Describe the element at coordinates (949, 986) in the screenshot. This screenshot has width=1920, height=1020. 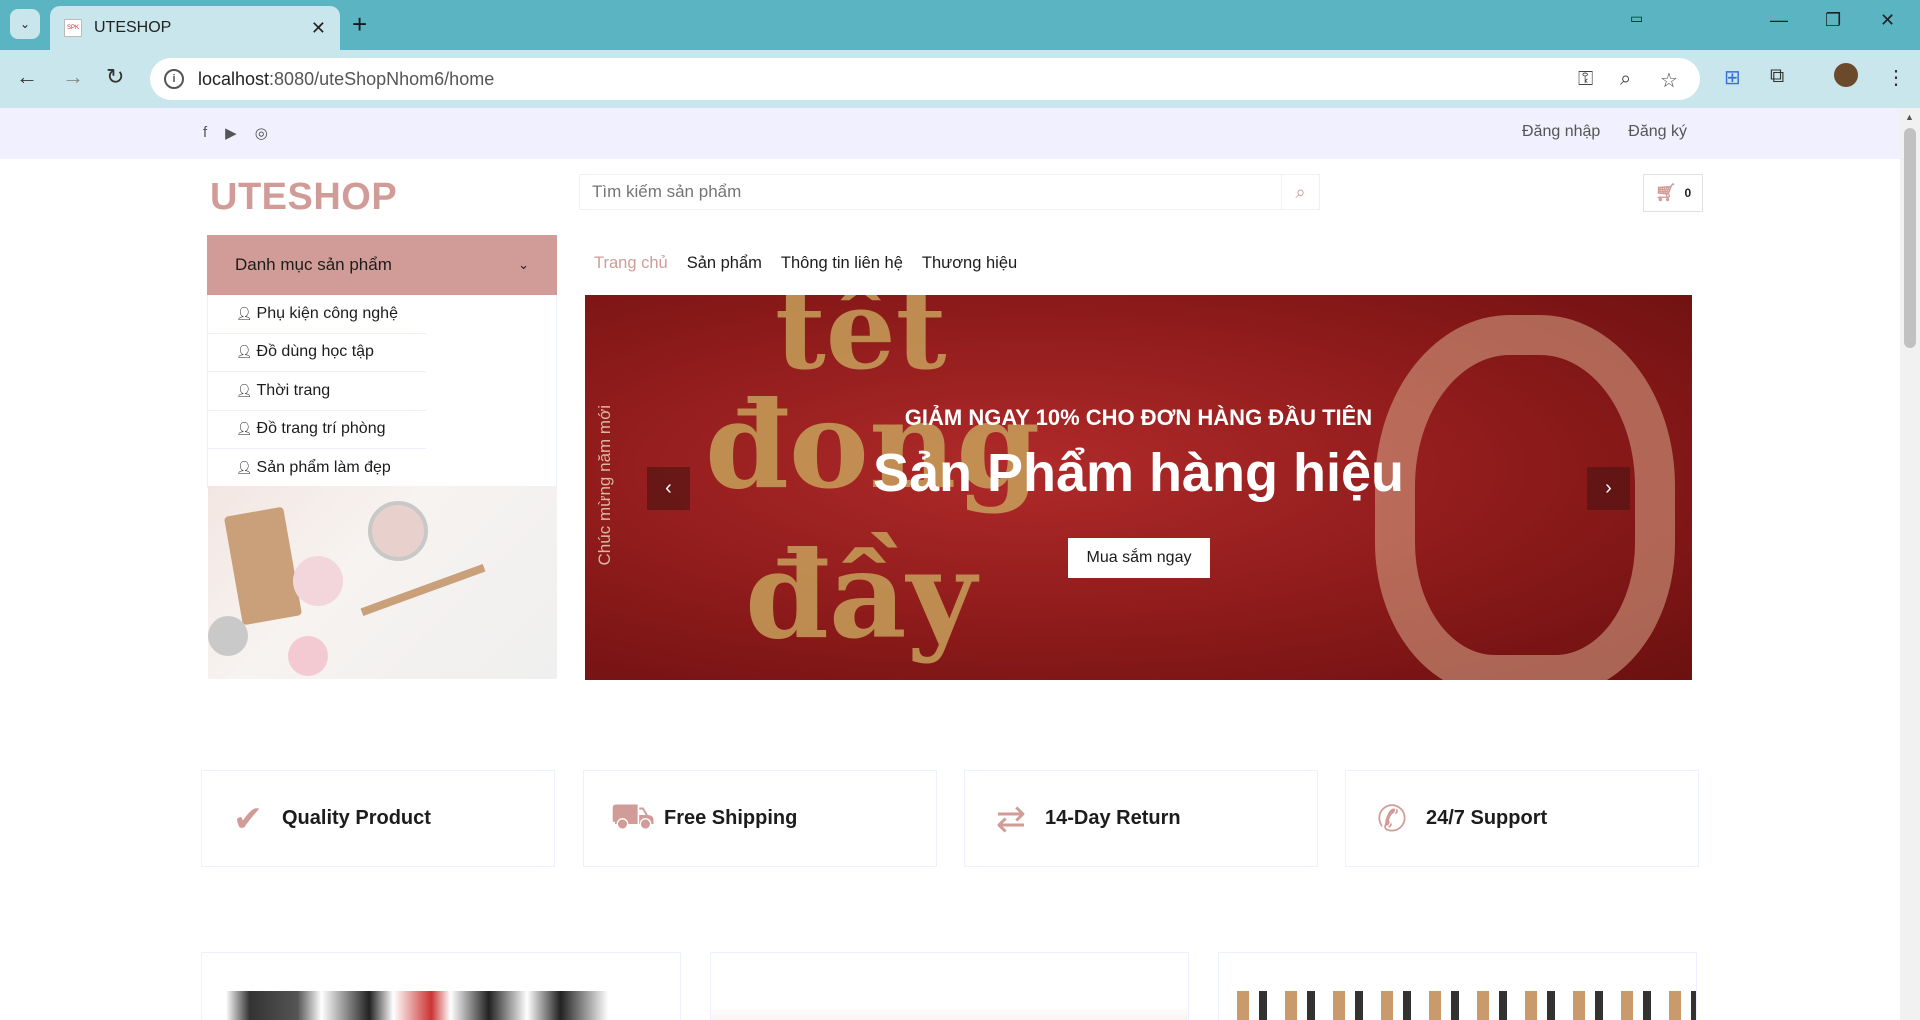
I see `category-card-stationery` at that location.